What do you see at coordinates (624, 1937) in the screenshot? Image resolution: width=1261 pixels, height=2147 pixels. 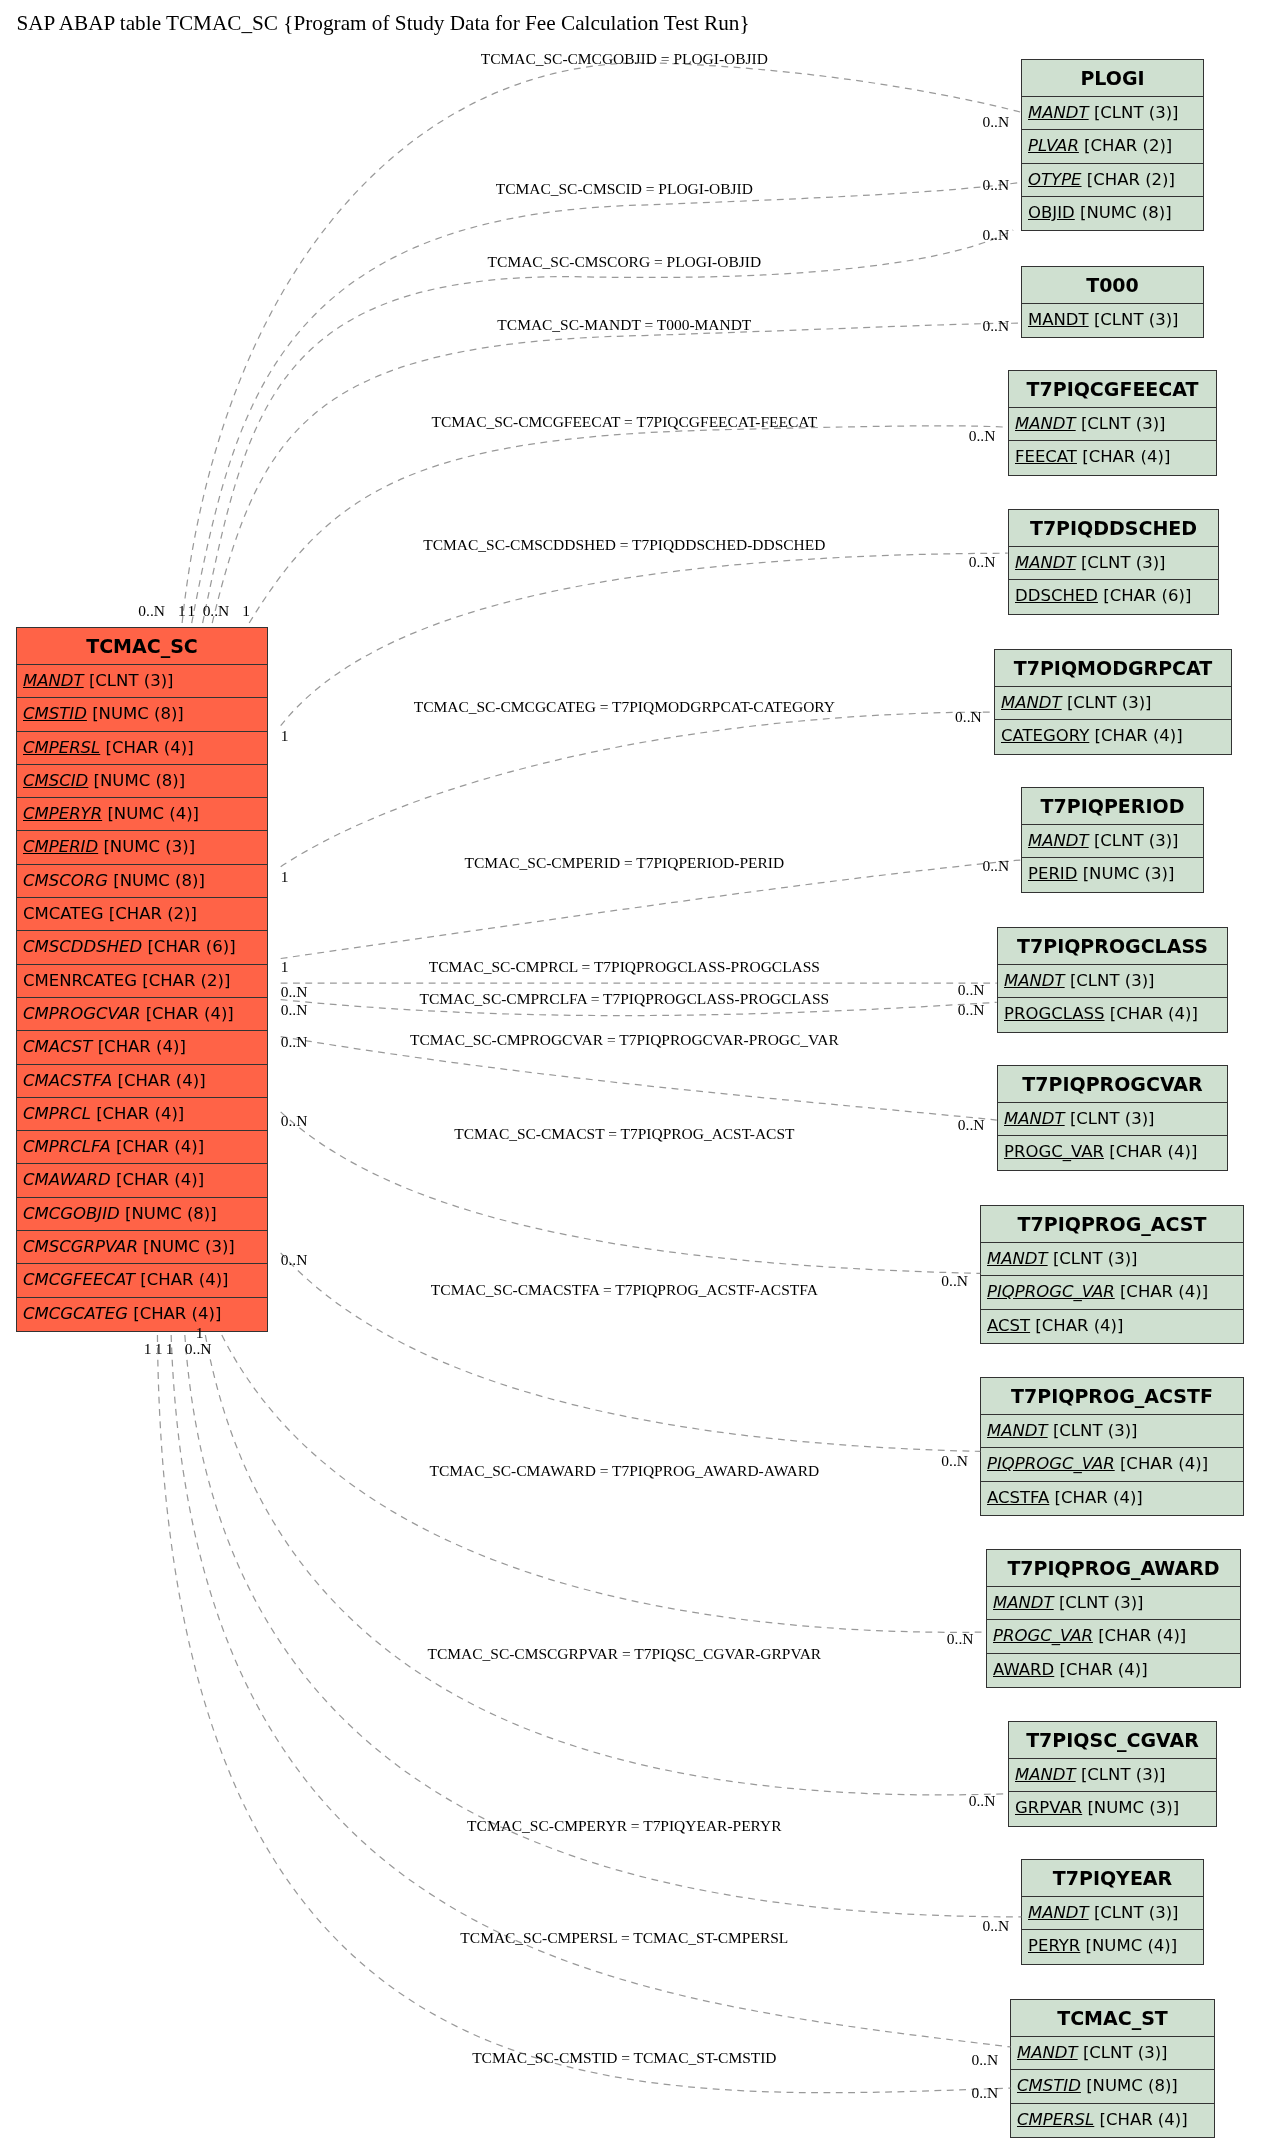 I see `relationship-label: TCMAC_SC-CMPERSL = TCMAC_ST-CMPERSL` at bounding box center [624, 1937].